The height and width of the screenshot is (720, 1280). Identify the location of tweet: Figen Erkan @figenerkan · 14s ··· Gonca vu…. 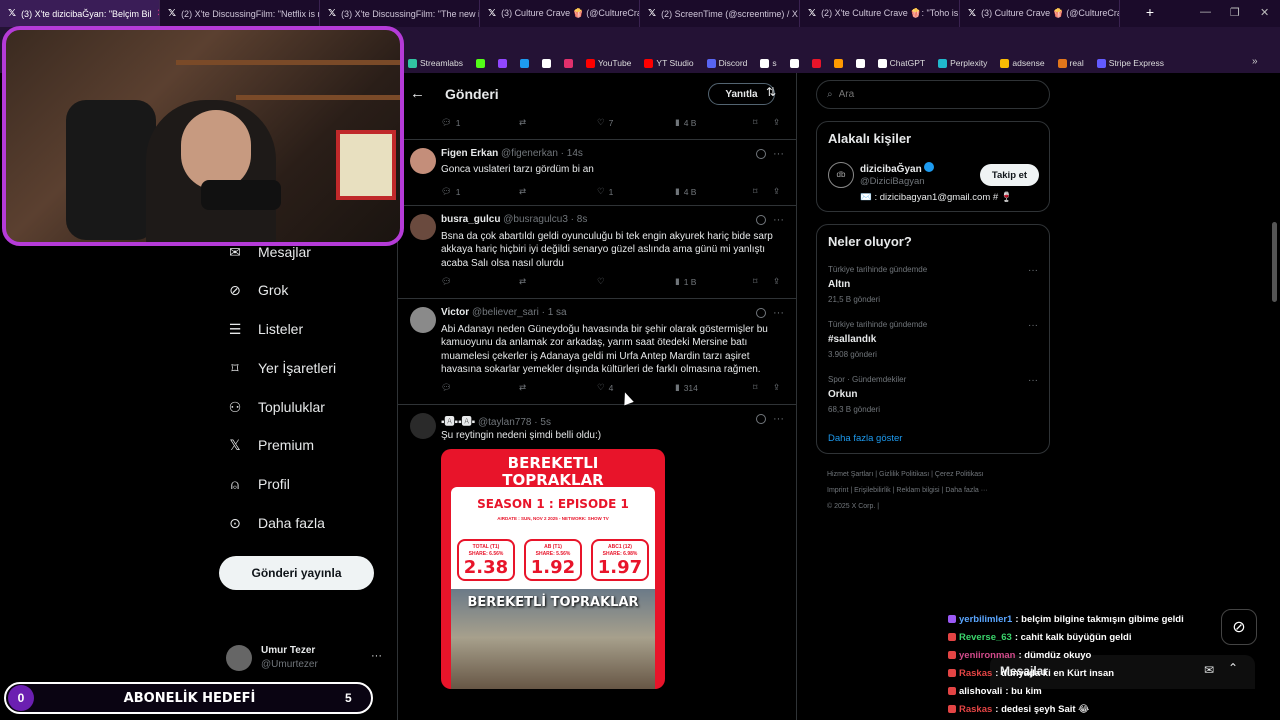
(597, 173).